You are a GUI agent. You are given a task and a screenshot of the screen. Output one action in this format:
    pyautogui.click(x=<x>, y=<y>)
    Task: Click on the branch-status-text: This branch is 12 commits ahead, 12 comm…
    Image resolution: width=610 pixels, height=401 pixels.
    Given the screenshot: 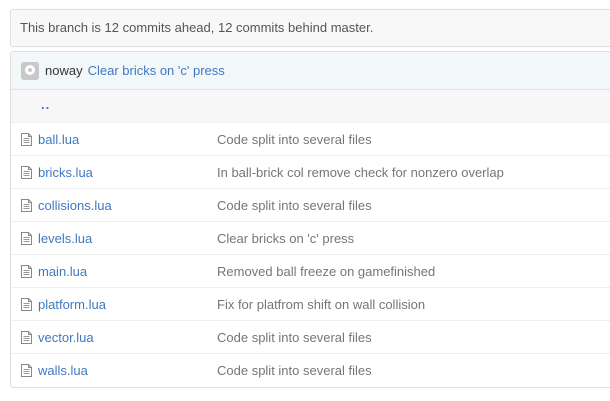 What is the action you would take?
    pyautogui.click(x=197, y=27)
    